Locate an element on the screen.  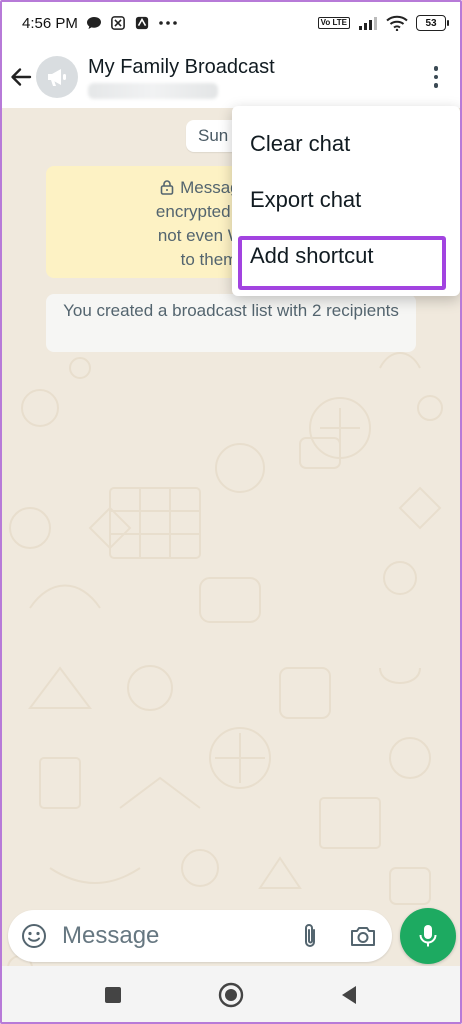
chat-header: My Family Broadcast is located at coordinates (231, 77).